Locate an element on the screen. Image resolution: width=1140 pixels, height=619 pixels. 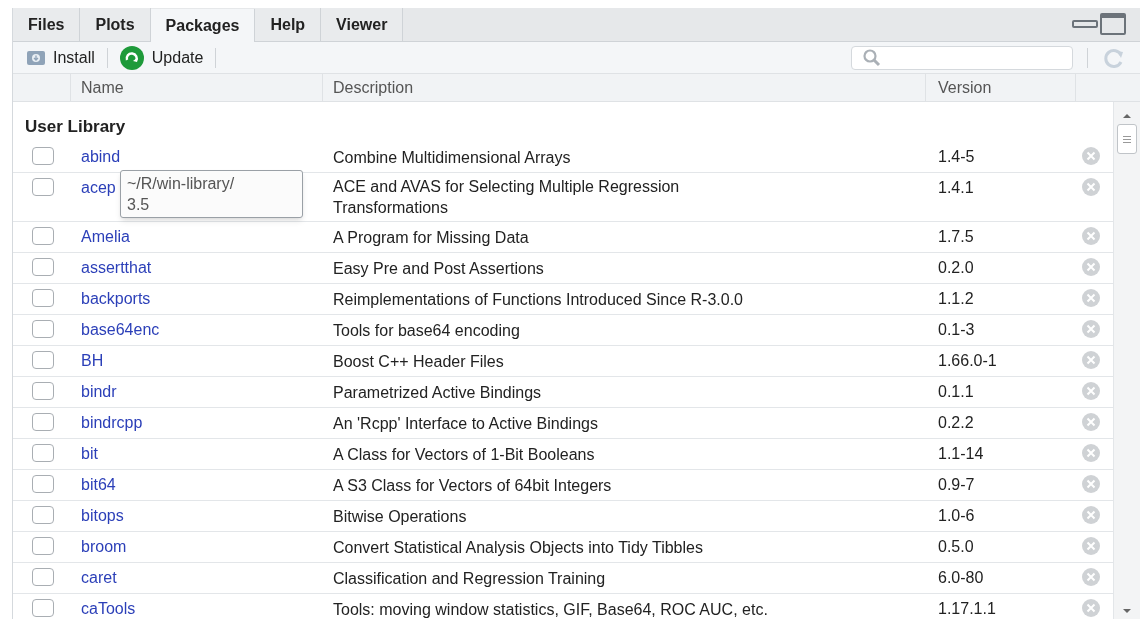
package-link: BH is located at coordinates (92, 360).